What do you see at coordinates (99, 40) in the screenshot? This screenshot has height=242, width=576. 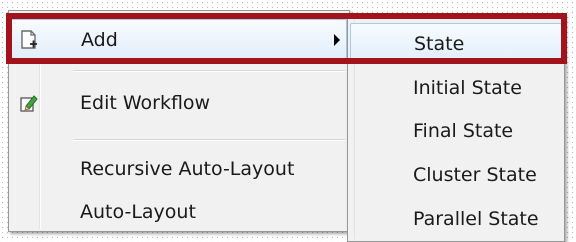 I see `menu-item-label: Add` at bounding box center [99, 40].